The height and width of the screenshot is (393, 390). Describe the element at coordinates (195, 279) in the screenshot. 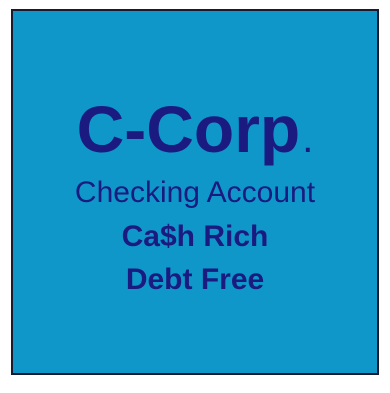

I see `tagline-debt-free: Debt Free` at that location.